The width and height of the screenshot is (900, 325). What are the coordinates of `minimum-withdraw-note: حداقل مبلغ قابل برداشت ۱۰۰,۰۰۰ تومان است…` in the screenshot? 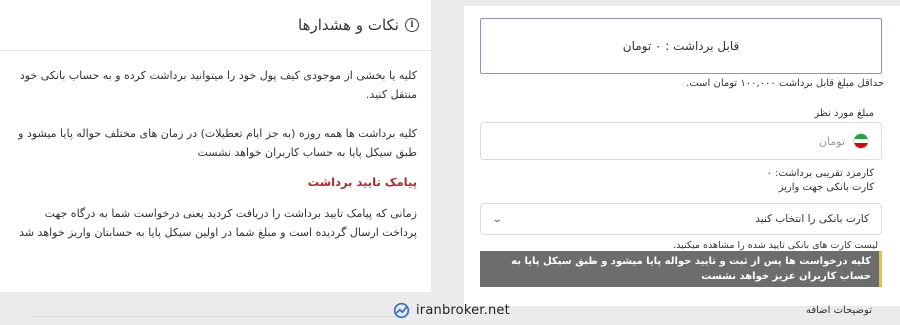 It's located at (785, 83).